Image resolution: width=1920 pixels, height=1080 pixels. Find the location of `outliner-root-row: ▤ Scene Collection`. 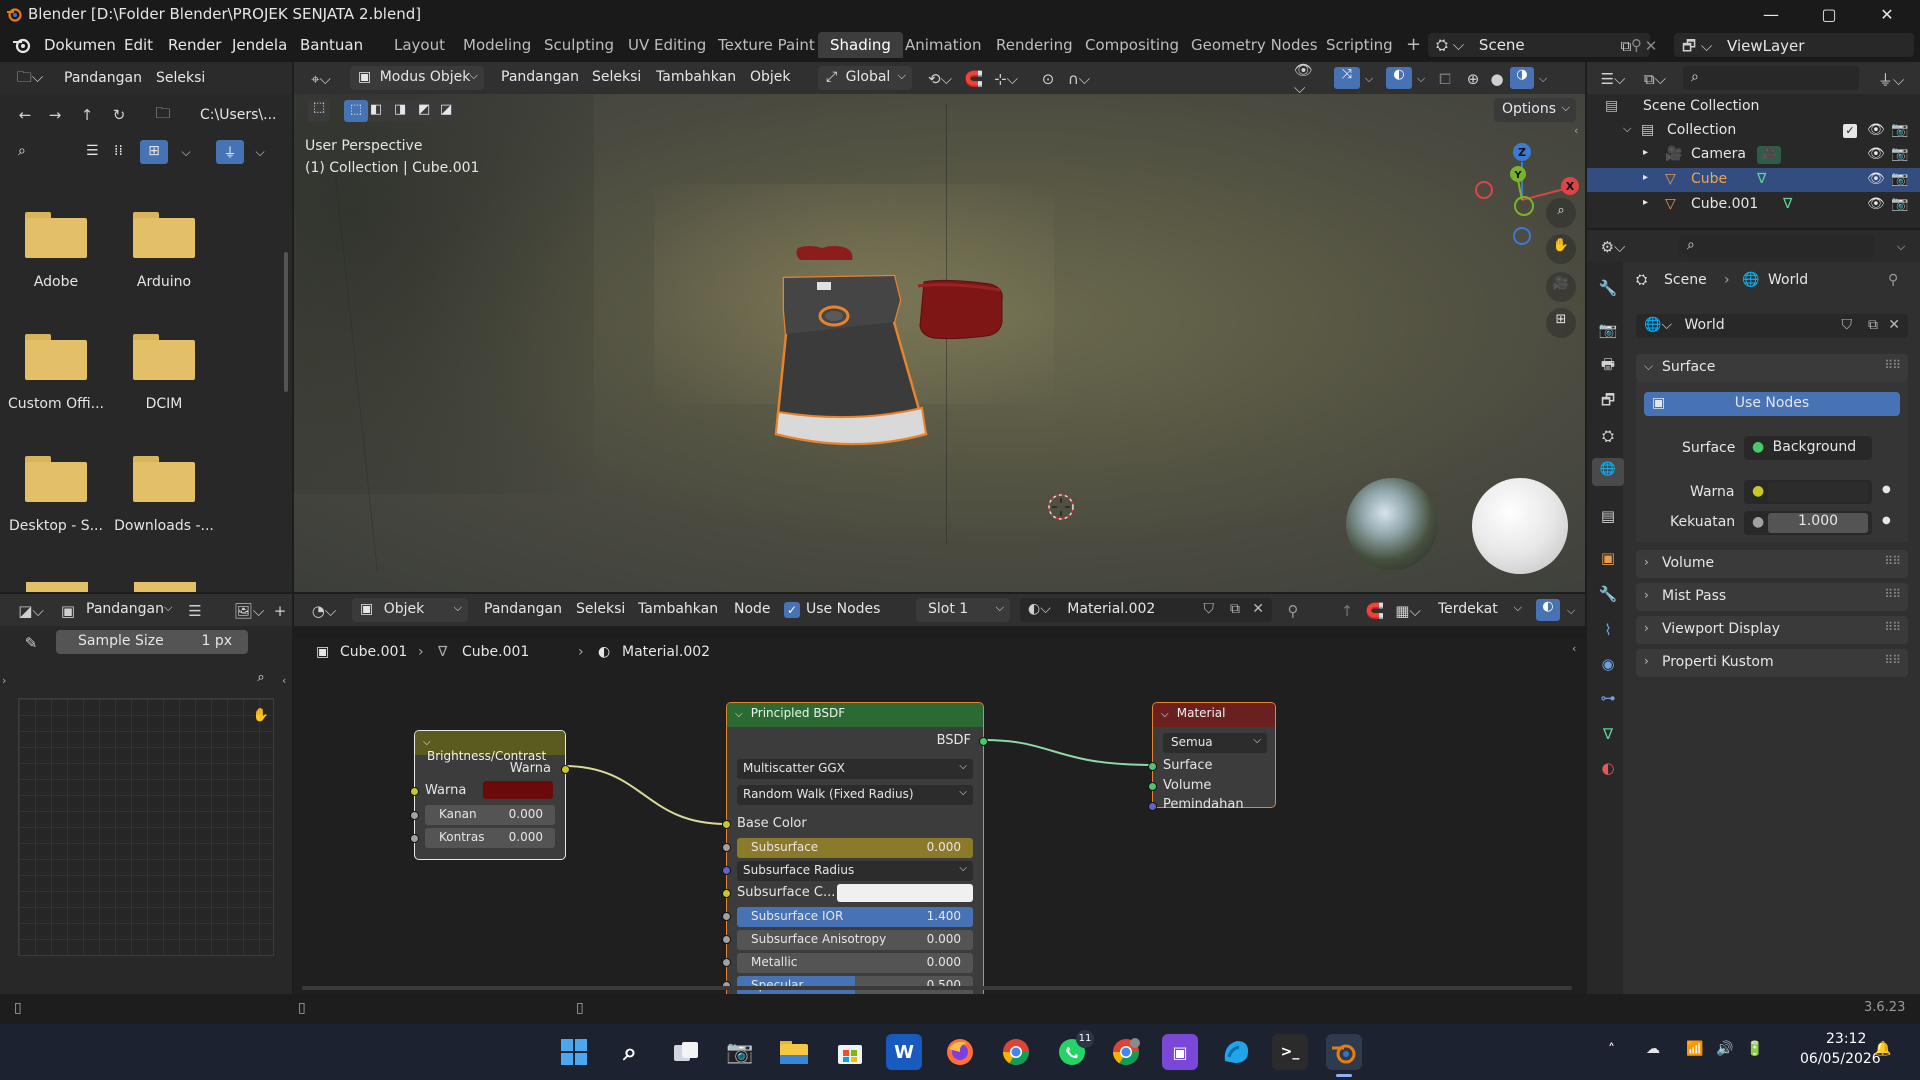

outliner-root-row: ▤ Scene Collection is located at coordinates (1753, 107).